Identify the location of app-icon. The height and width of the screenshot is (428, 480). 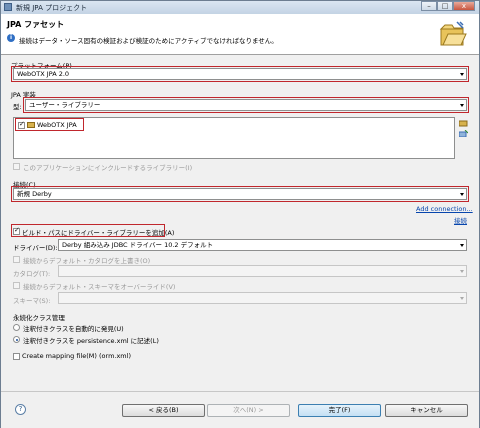
(8, 7).